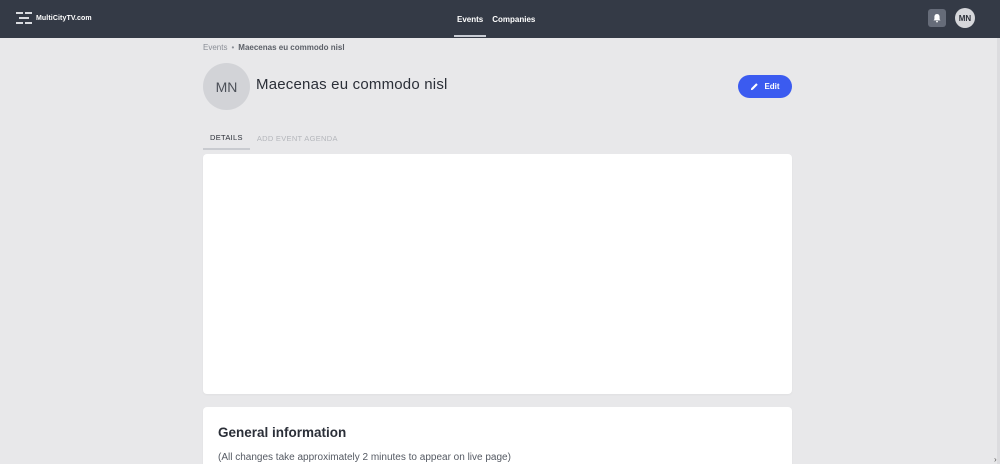 The width and height of the screenshot is (1000, 464). Describe the element at coordinates (772, 86) in the screenshot. I see `edit-button-label: Edit` at that location.